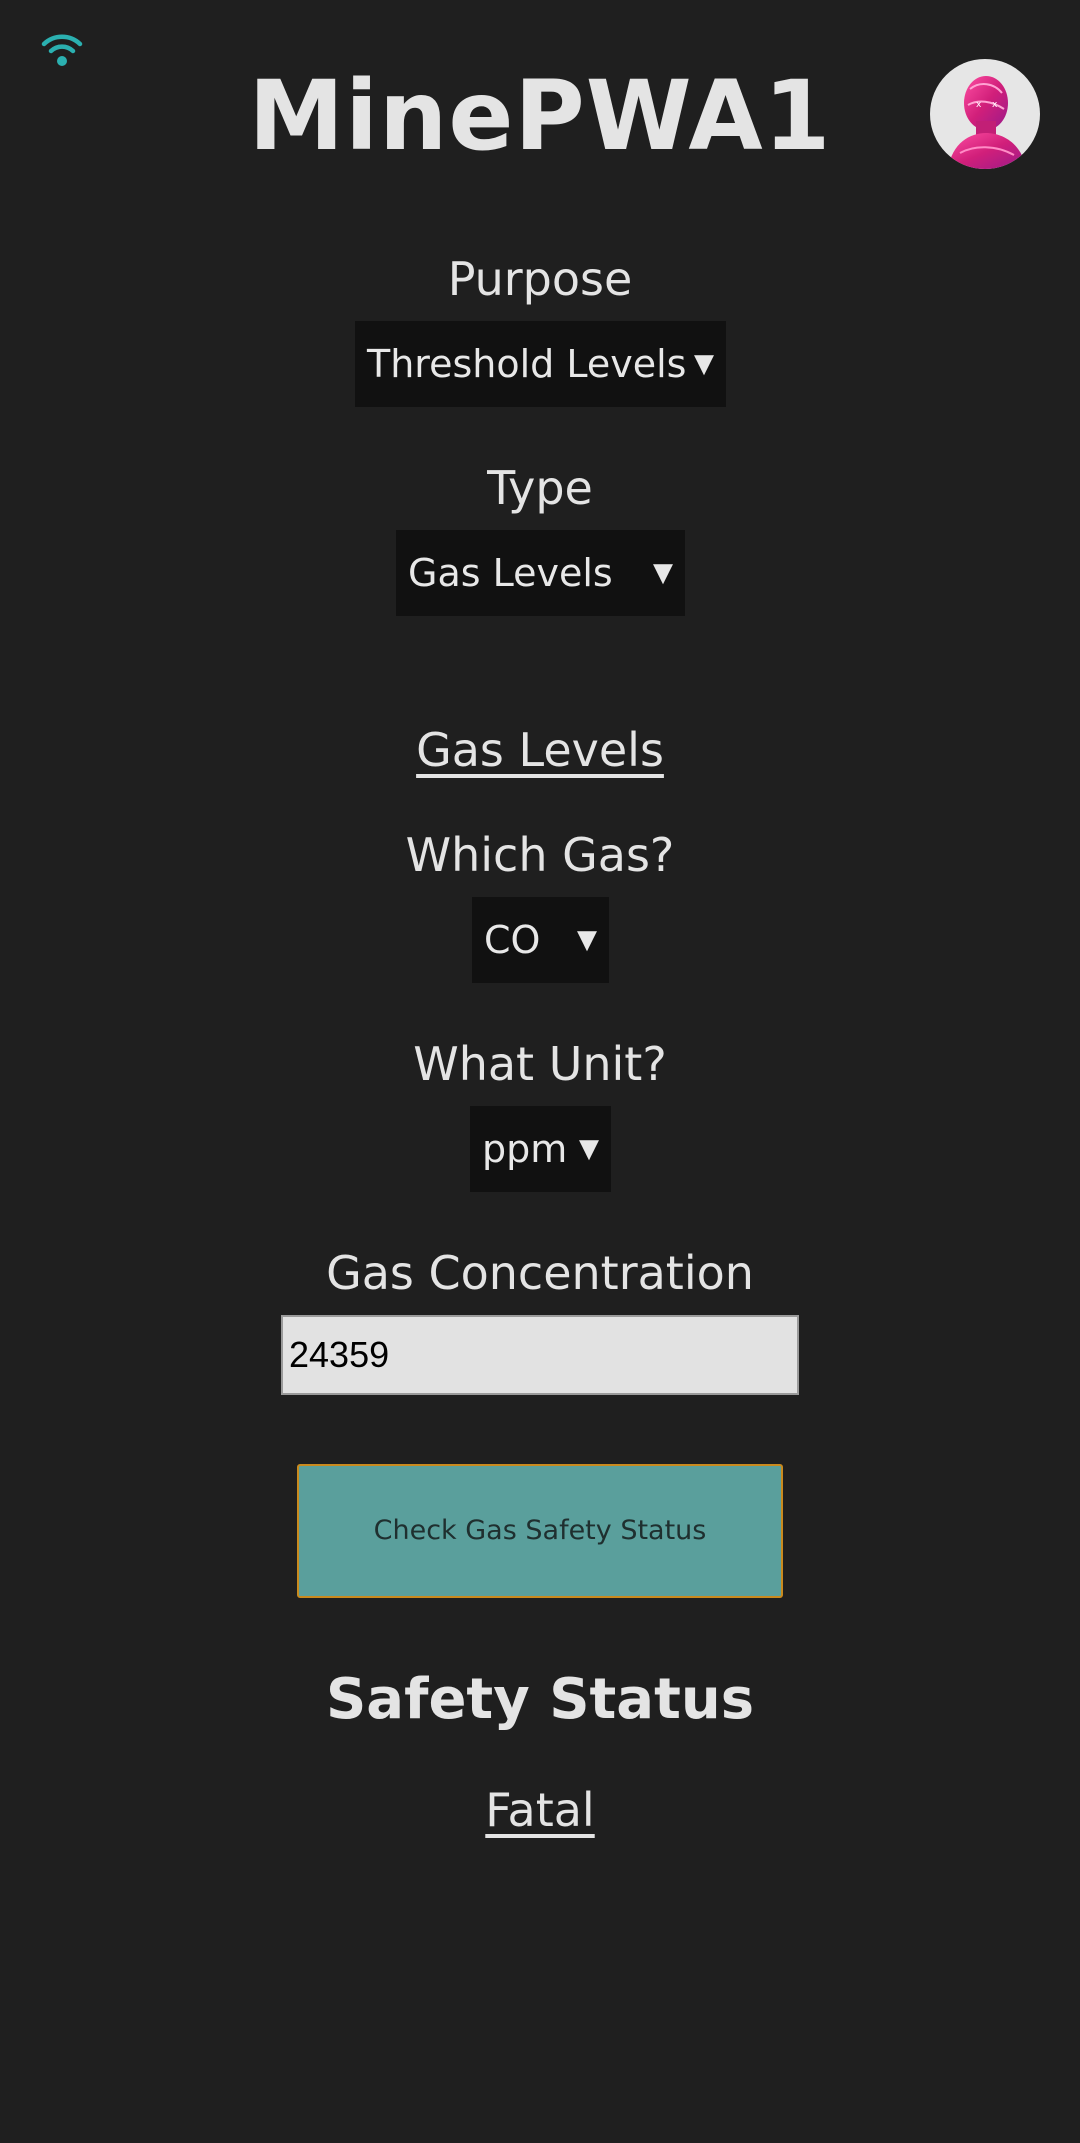  Describe the element at coordinates (540, 1699) in the screenshot. I see `safety-status-title: Safety Status` at that location.